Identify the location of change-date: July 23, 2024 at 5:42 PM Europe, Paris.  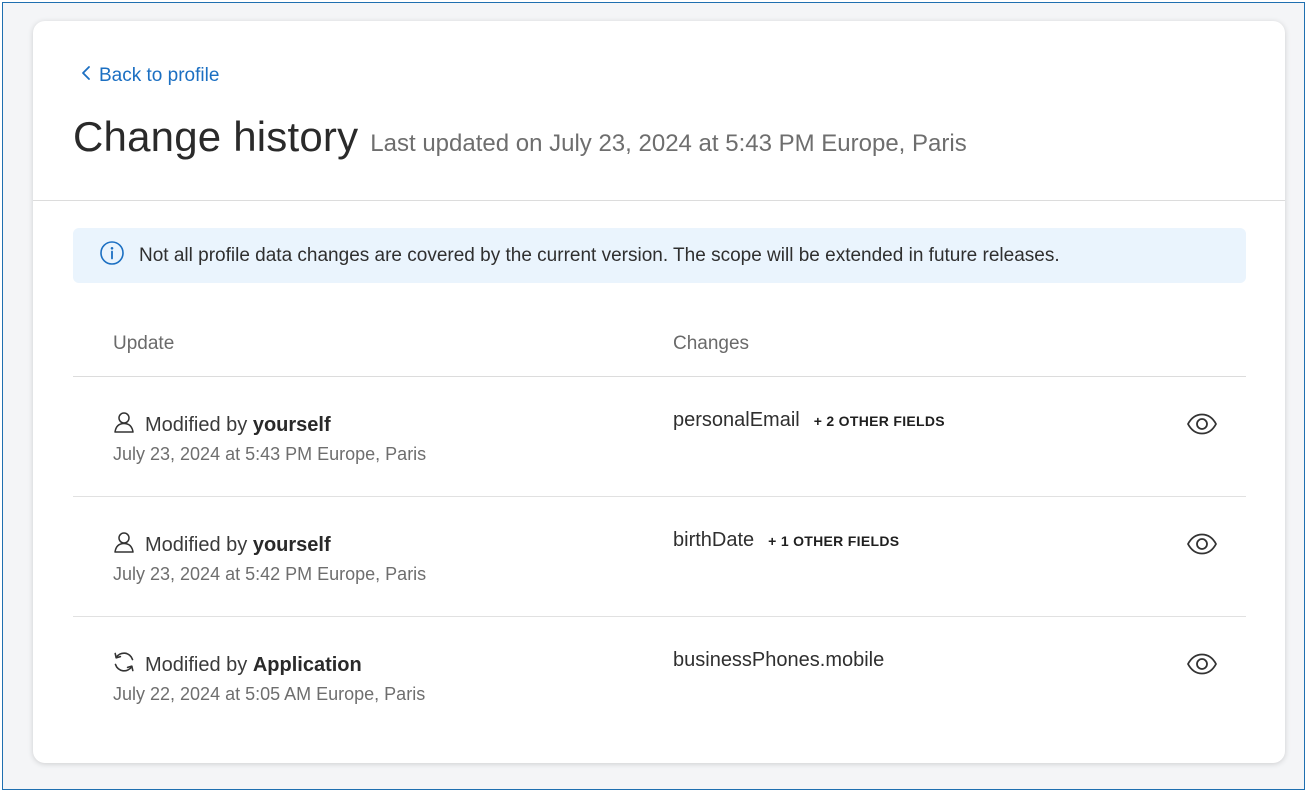
(270, 574).